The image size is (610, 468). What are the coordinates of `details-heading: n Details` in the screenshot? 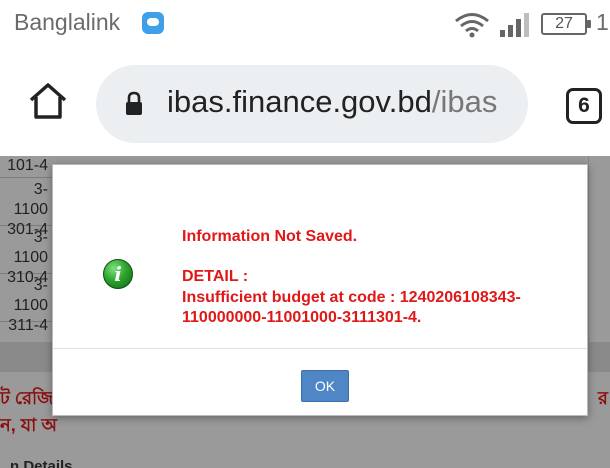 It's located at (41, 463).